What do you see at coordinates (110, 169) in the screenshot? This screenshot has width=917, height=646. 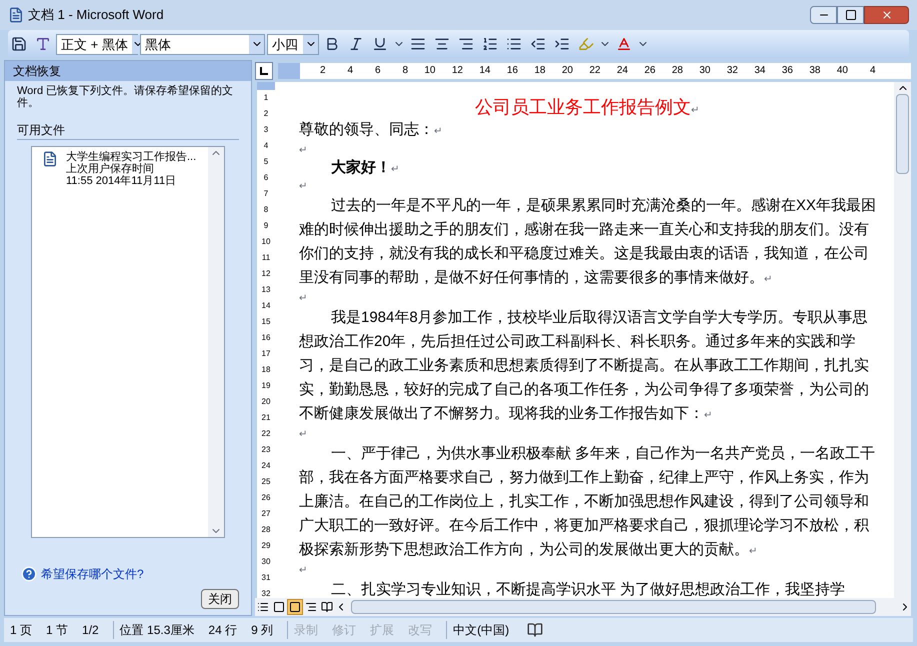 I see `file-detail: 上次用户保存时间` at bounding box center [110, 169].